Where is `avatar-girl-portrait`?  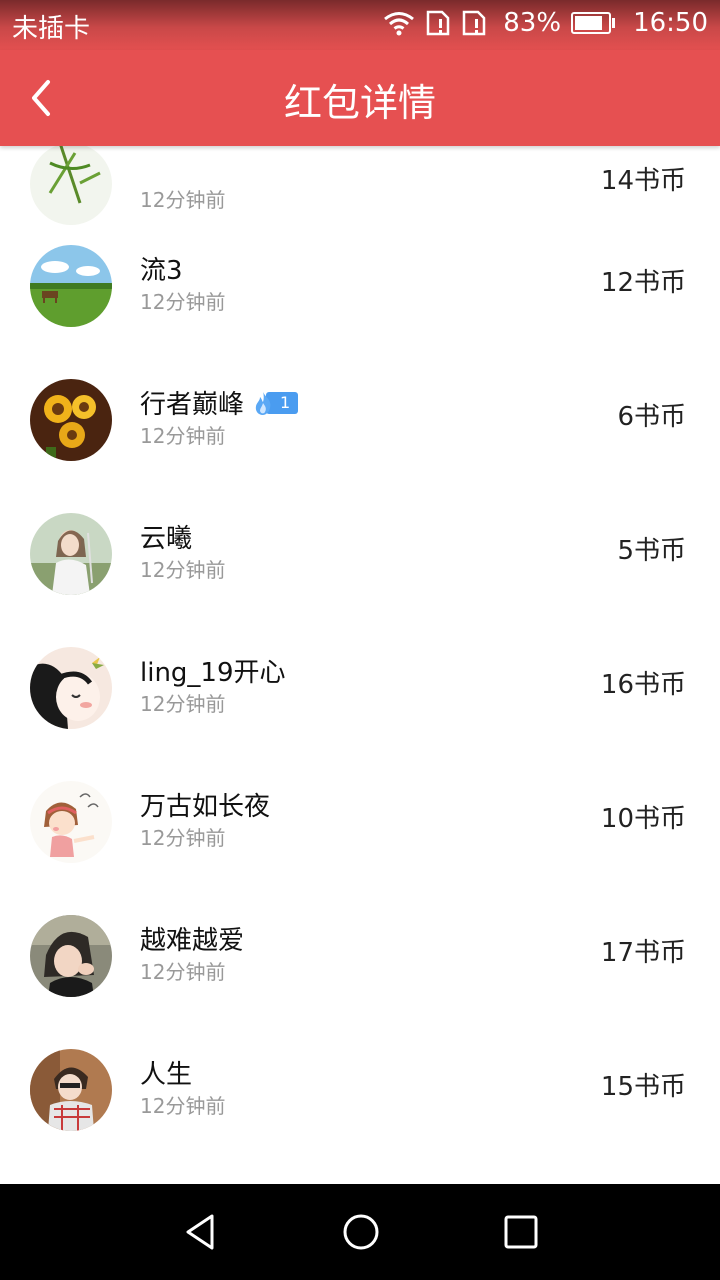
avatar-girl-portrait is located at coordinates (71, 554).